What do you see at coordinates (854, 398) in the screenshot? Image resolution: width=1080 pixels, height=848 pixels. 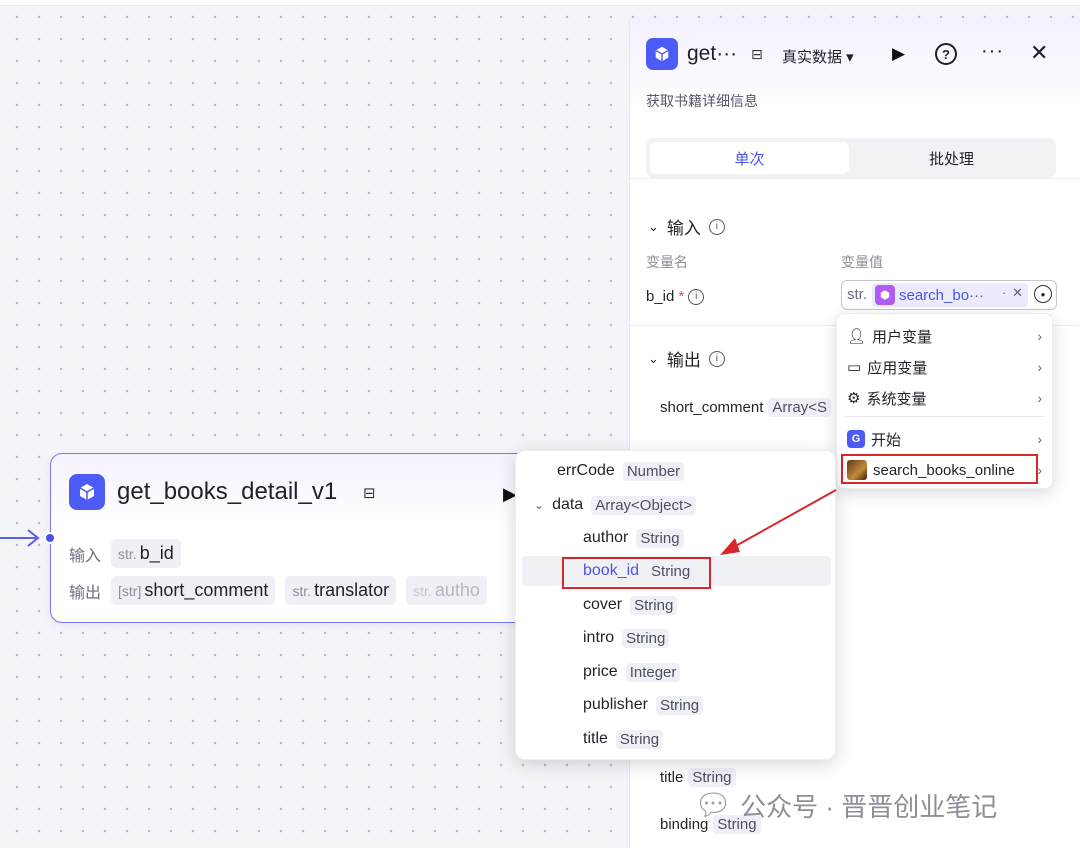 I see `gear-icon: ⚙` at bounding box center [854, 398].